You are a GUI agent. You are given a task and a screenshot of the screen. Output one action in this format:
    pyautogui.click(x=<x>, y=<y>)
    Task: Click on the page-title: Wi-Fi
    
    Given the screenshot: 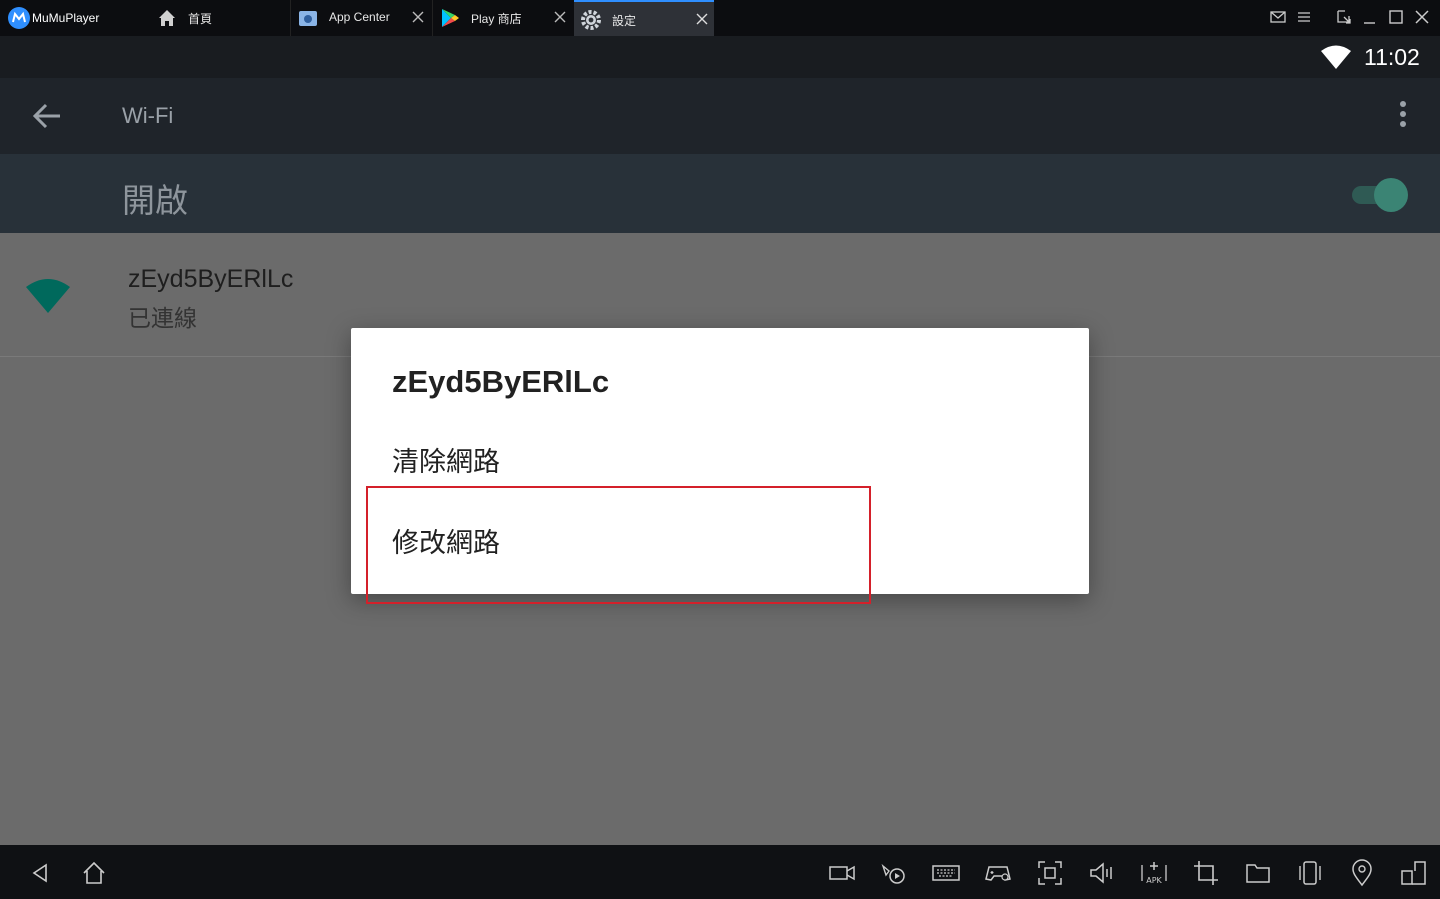 What is the action you would take?
    pyautogui.click(x=148, y=115)
    